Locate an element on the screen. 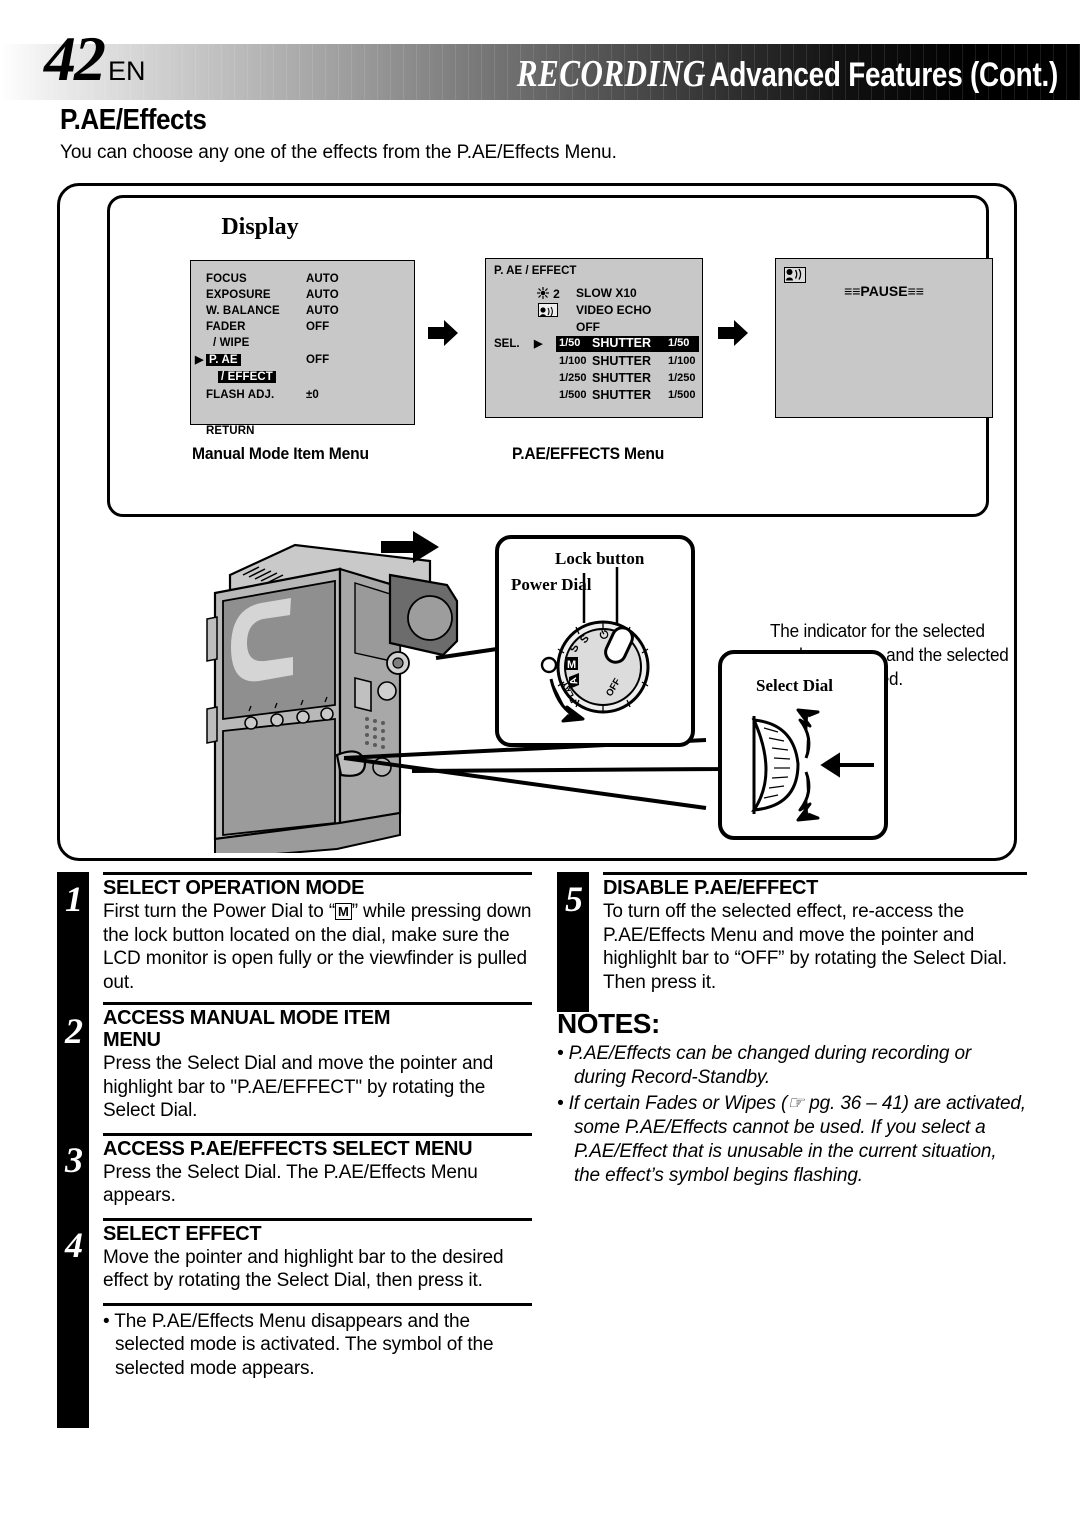 The image size is (1080, 1533). fx-shutter-1-250-name: SHUTTER is located at coordinates (622, 378).